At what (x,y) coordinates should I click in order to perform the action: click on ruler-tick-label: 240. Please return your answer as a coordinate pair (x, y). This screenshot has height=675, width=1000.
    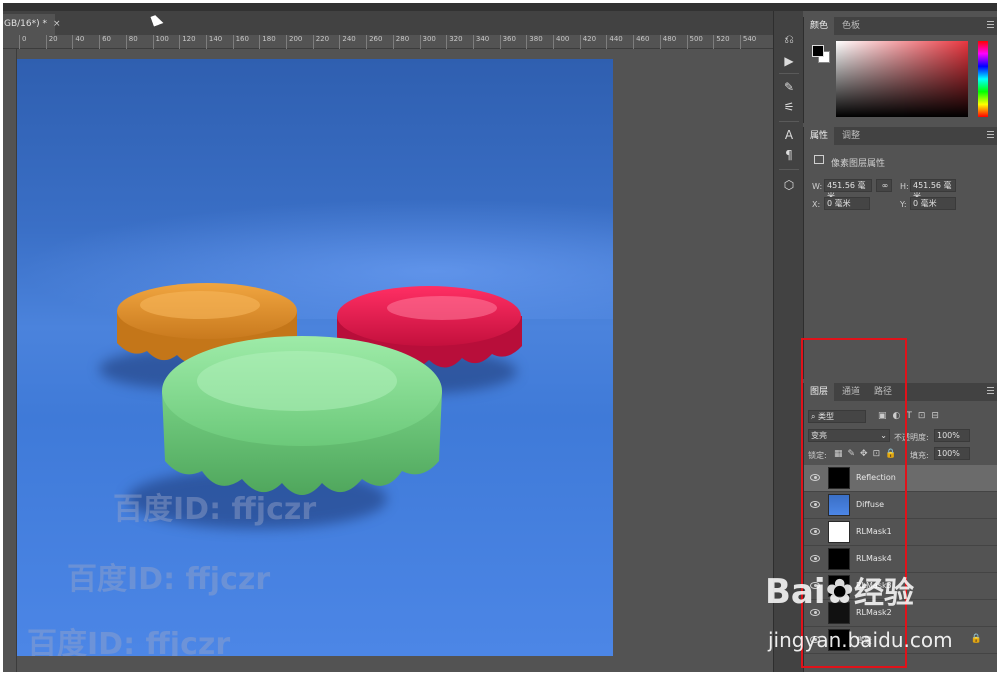
    Looking at the image, I should click on (347, 42).